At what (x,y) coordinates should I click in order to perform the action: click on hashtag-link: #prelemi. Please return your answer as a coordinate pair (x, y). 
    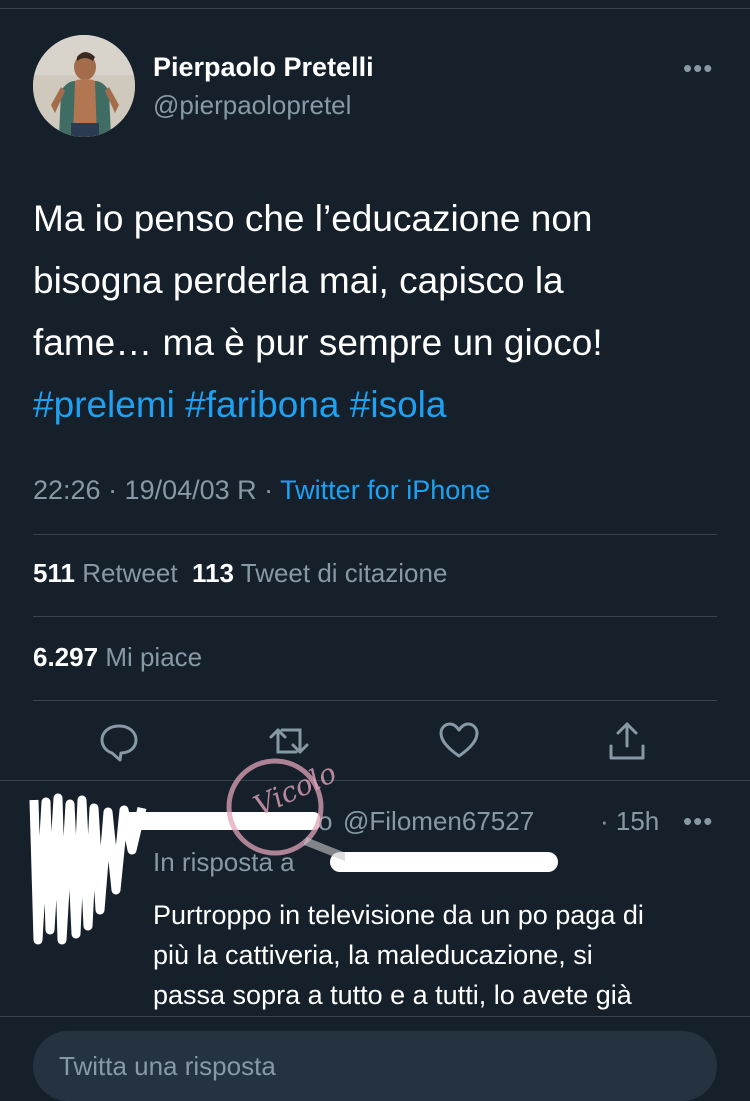
    Looking at the image, I should click on (104, 404).